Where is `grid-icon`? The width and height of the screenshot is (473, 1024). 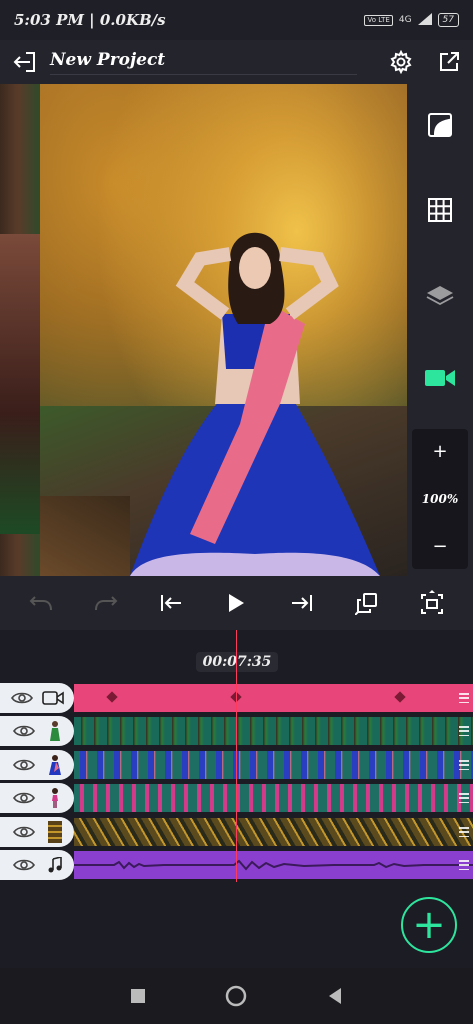 grid-icon is located at coordinates (440, 210).